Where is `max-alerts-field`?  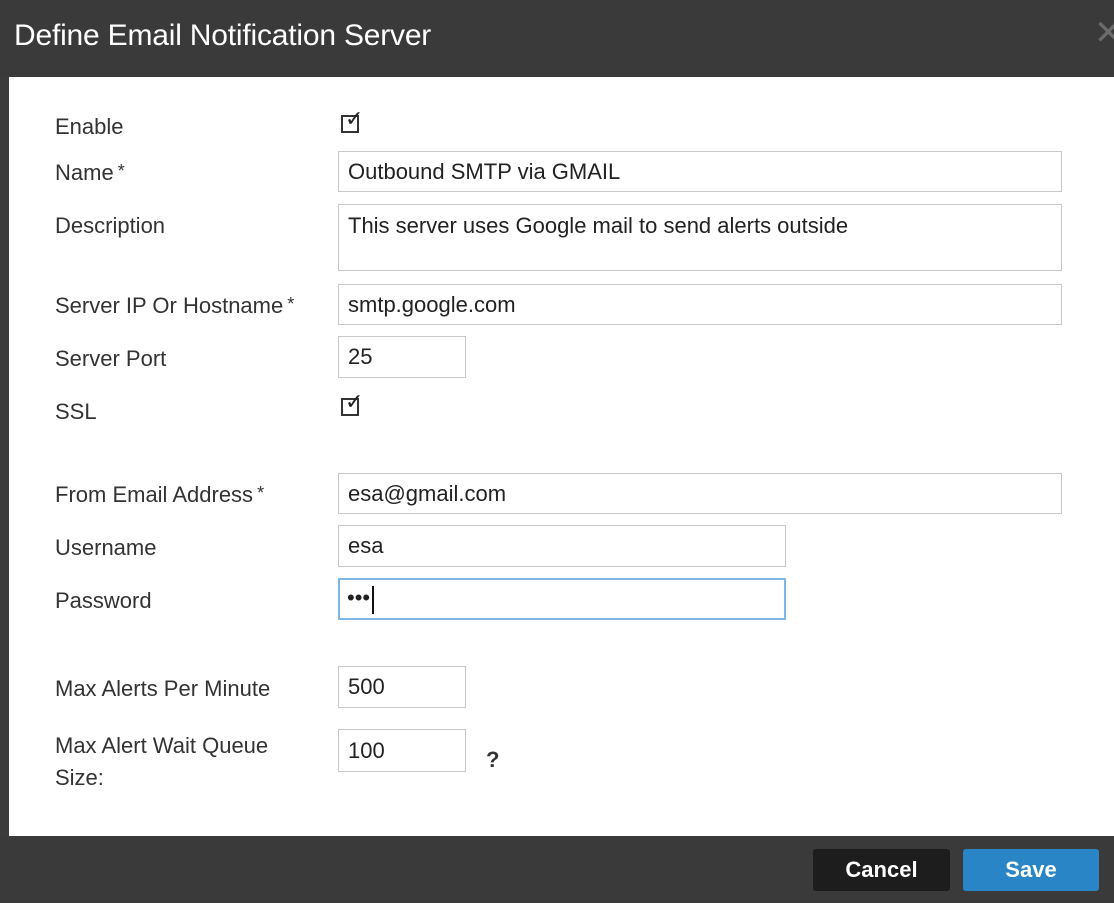 max-alerts-field is located at coordinates (402, 687).